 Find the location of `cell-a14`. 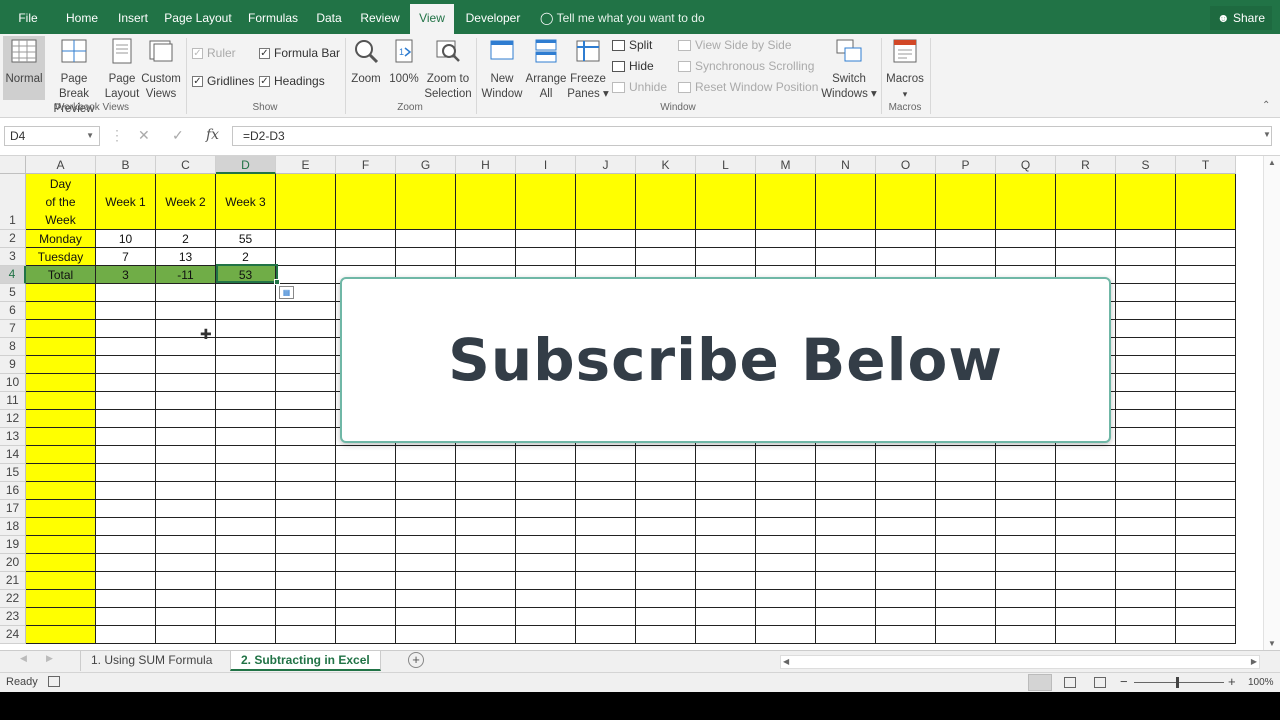

cell-a14 is located at coordinates (61, 455).